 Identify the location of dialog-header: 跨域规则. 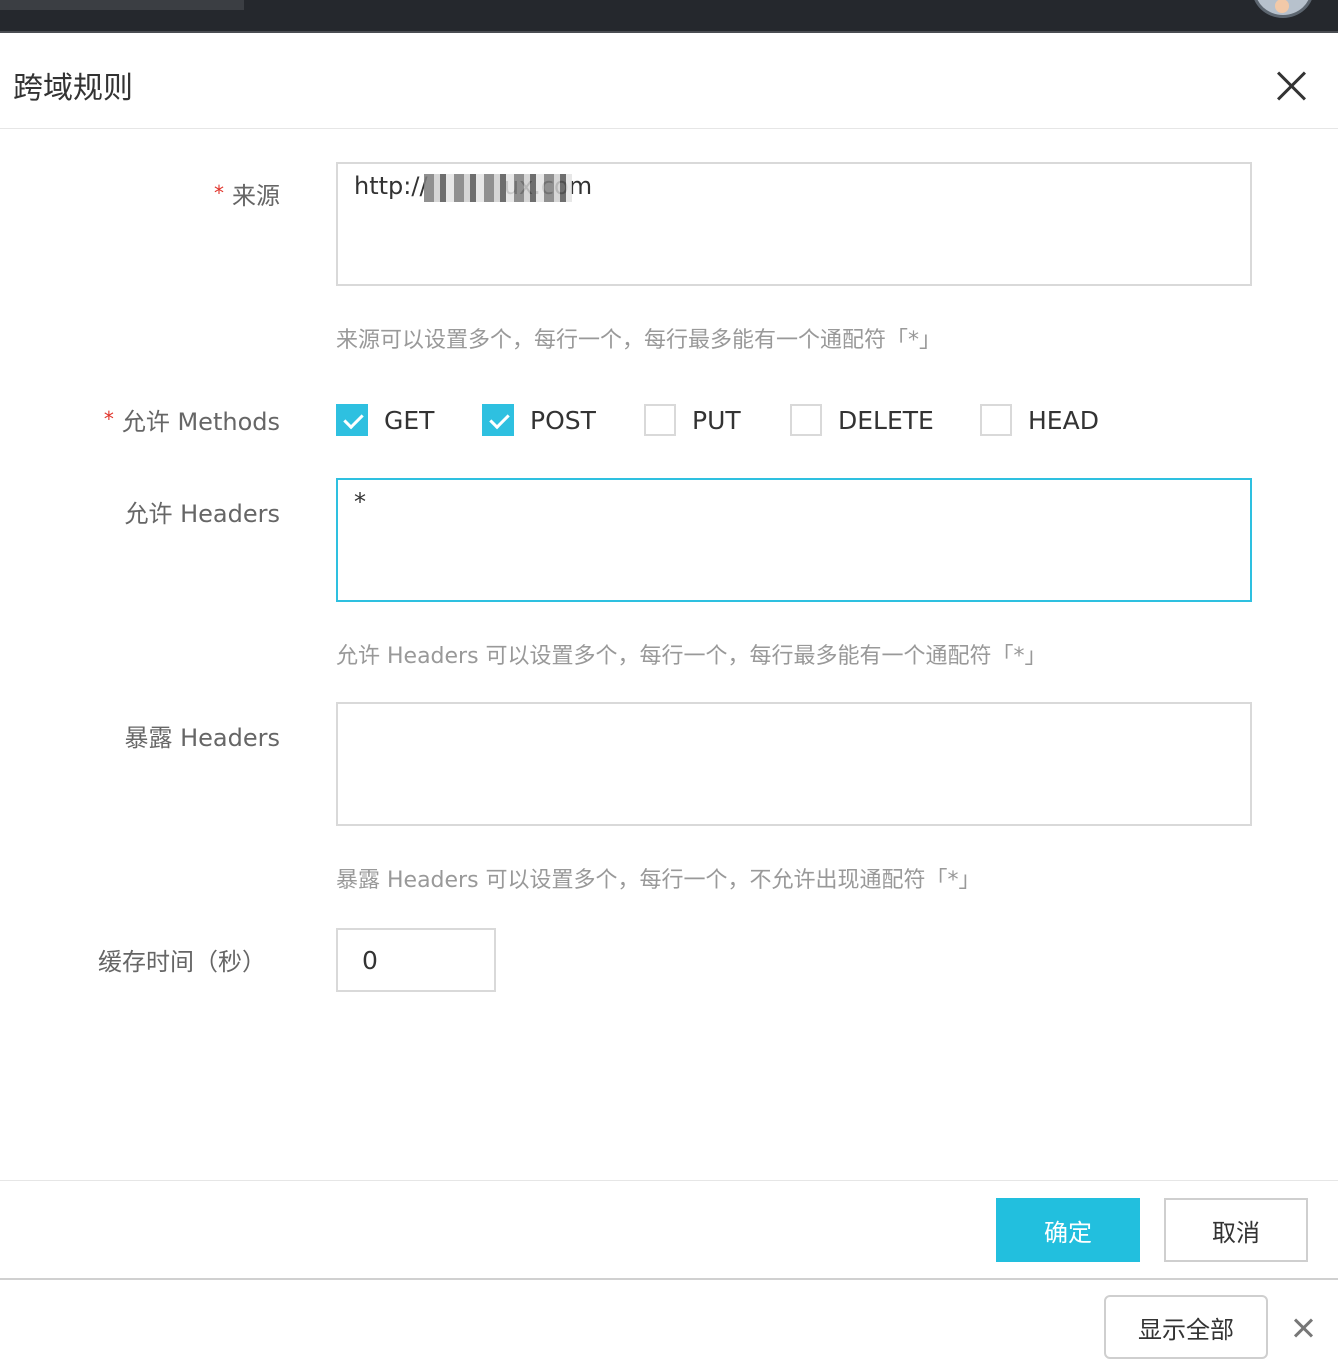
(669, 82).